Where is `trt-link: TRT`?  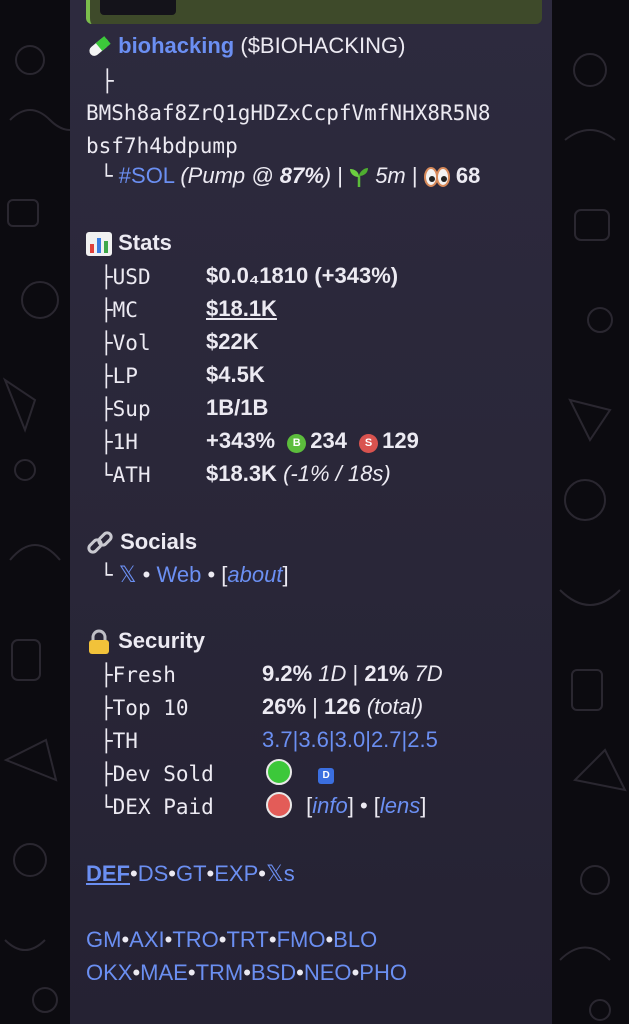
trt-link: TRT is located at coordinates (247, 939).